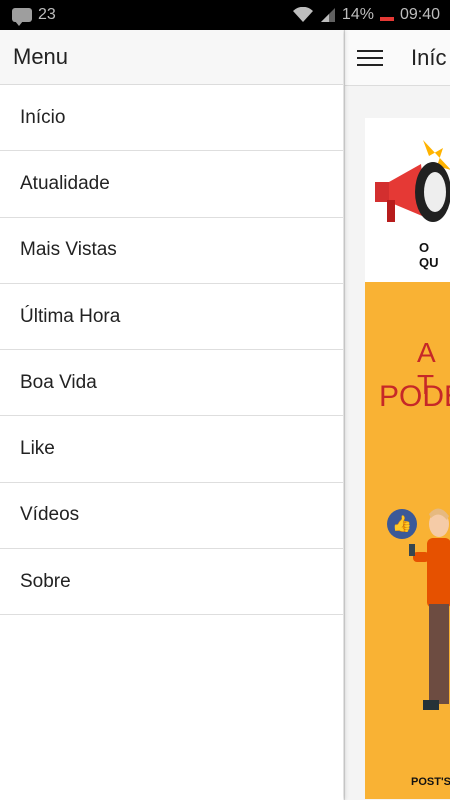 The image size is (450, 800). I want to click on promo-banner-top: O QU, so click(407, 200).